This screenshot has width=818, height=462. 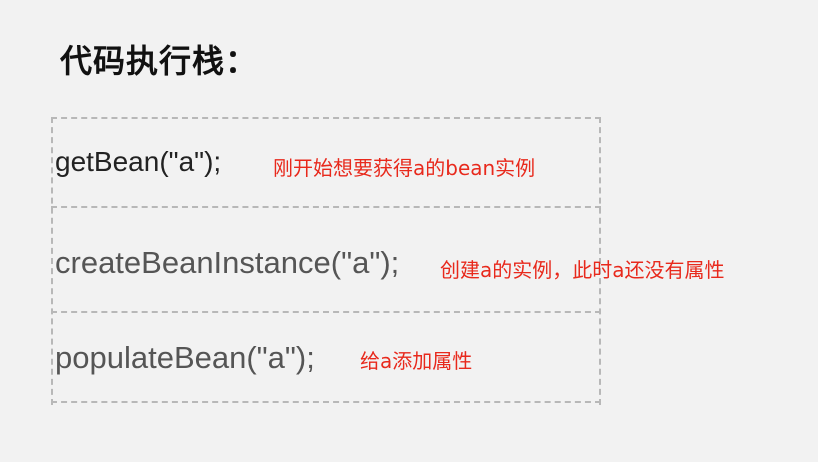 What do you see at coordinates (582, 270) in the screenshot?
I see `stack-frame-note-createbeaninstance: 创建a的实例，此时a还没有属性` at bounding box center [582, 270].